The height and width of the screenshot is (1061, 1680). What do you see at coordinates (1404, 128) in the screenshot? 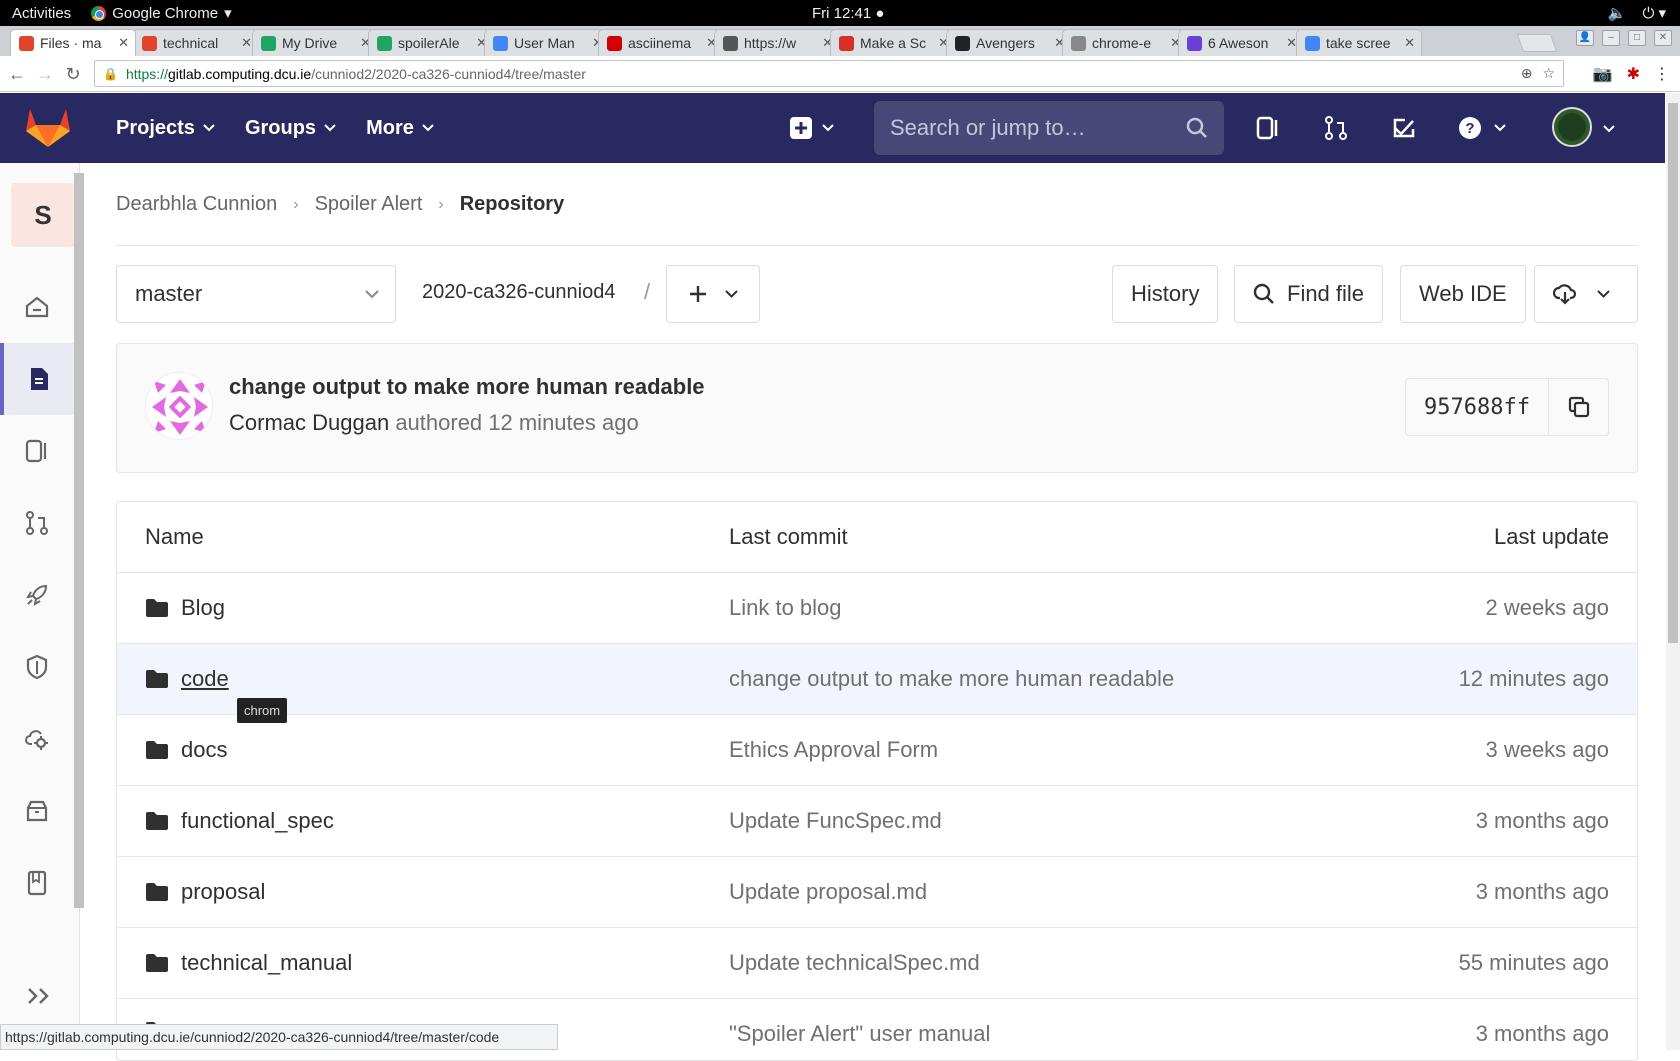
I see `todos-icon` at bounding box center [1404, 128].